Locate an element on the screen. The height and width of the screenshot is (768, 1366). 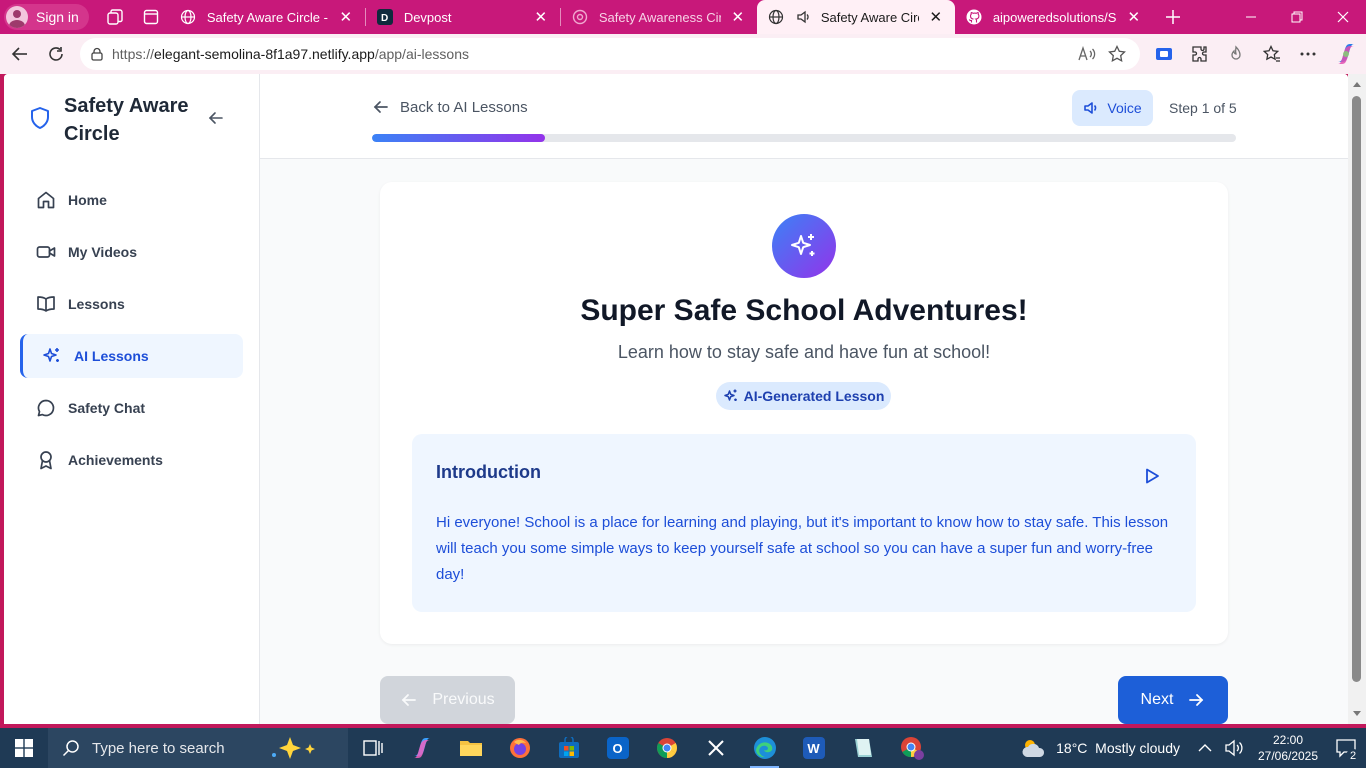
lesson-progress-bar is located at coordinates (804, 138).